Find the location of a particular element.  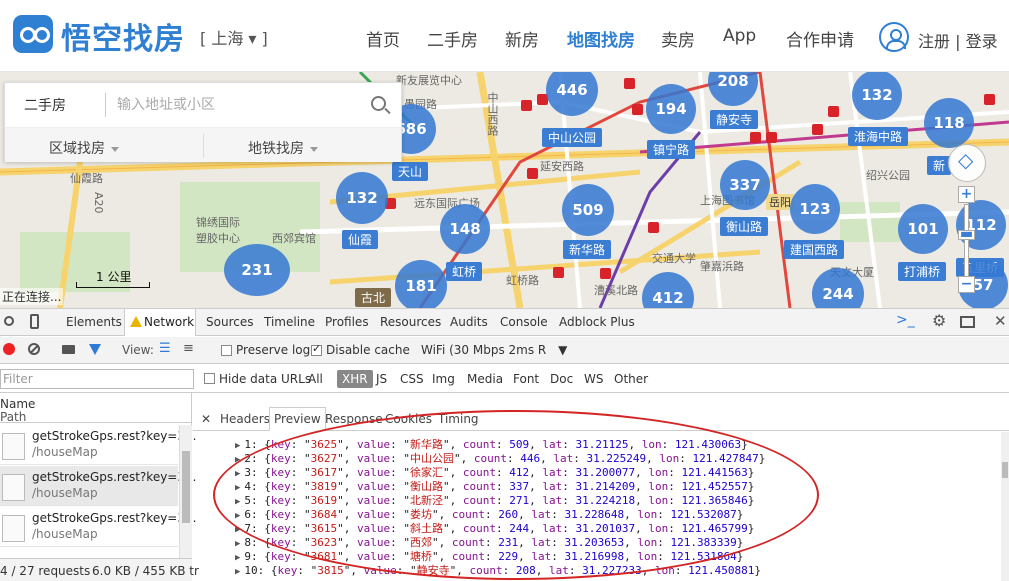

close-devtools-icon: ✕ is located at coordinates (1000, 321).